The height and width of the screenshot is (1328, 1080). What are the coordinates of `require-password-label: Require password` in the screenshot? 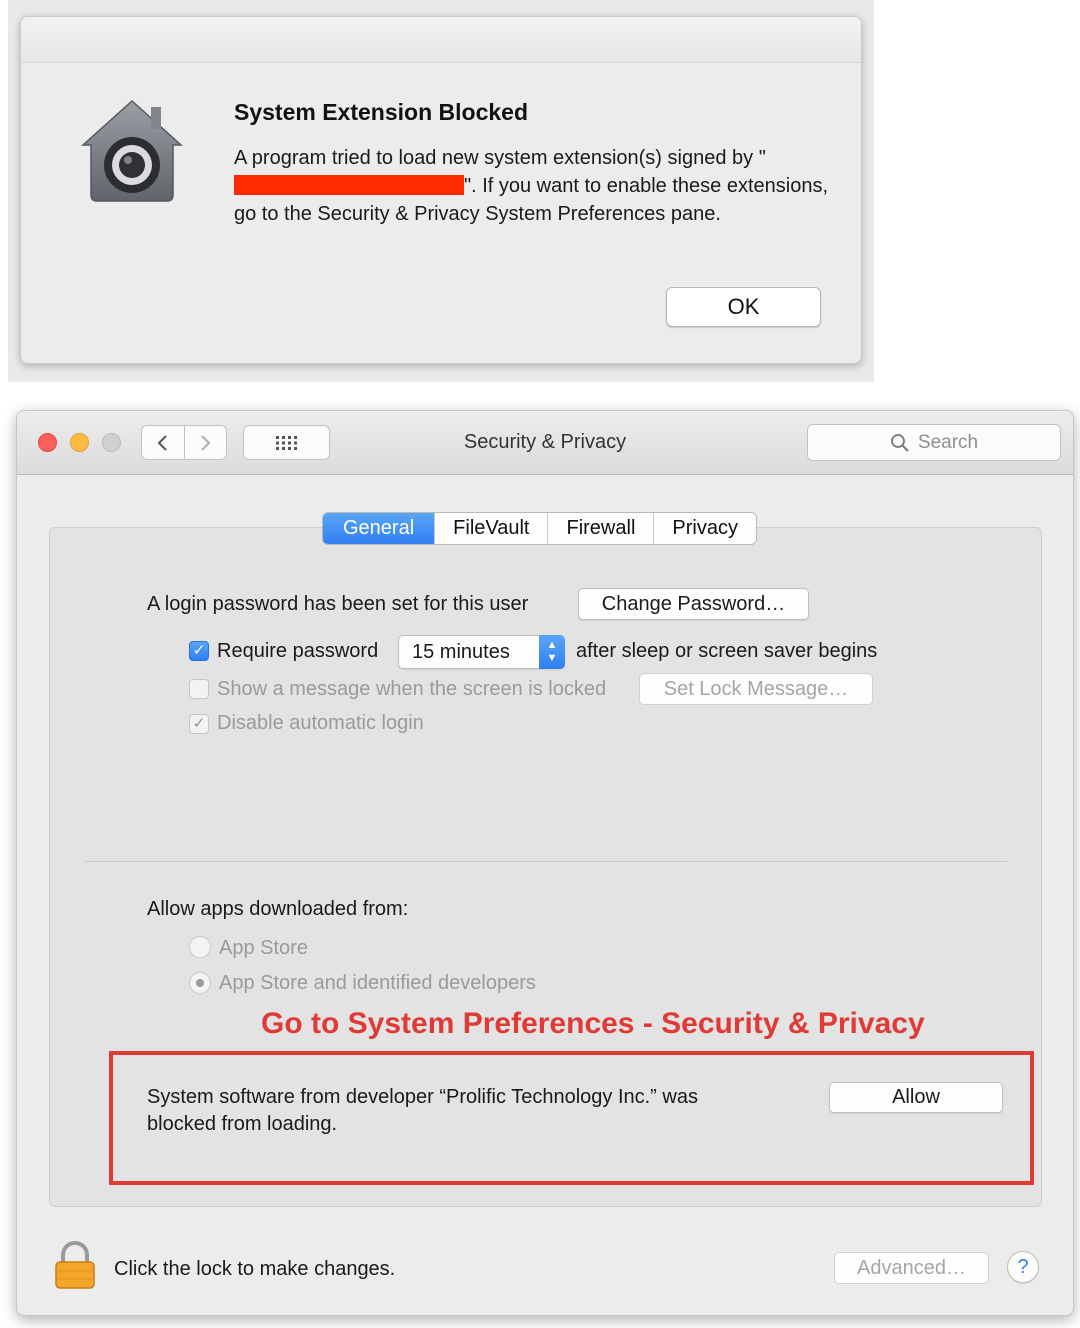 It's located at (298, 651).